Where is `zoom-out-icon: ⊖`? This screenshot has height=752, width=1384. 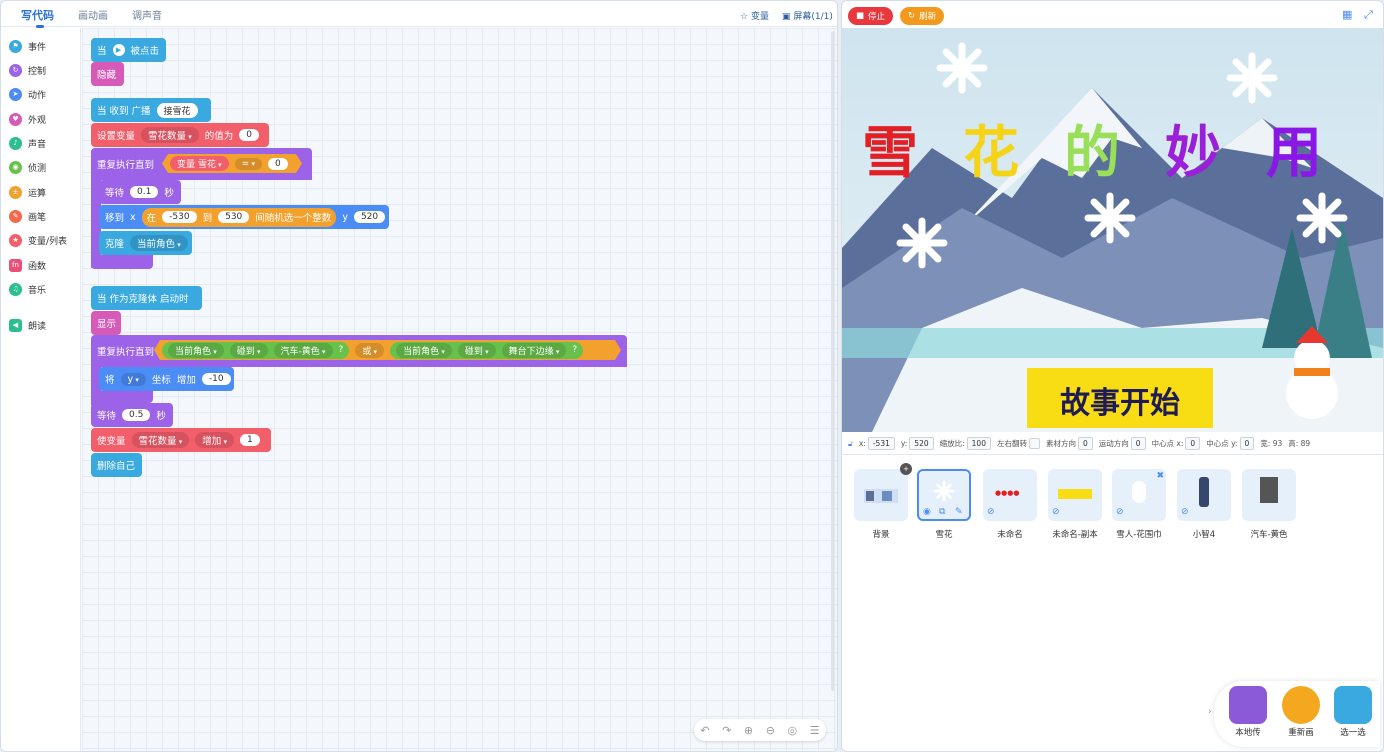 zoom-out-icon: ⊖ is located at coordinates (770, 730).